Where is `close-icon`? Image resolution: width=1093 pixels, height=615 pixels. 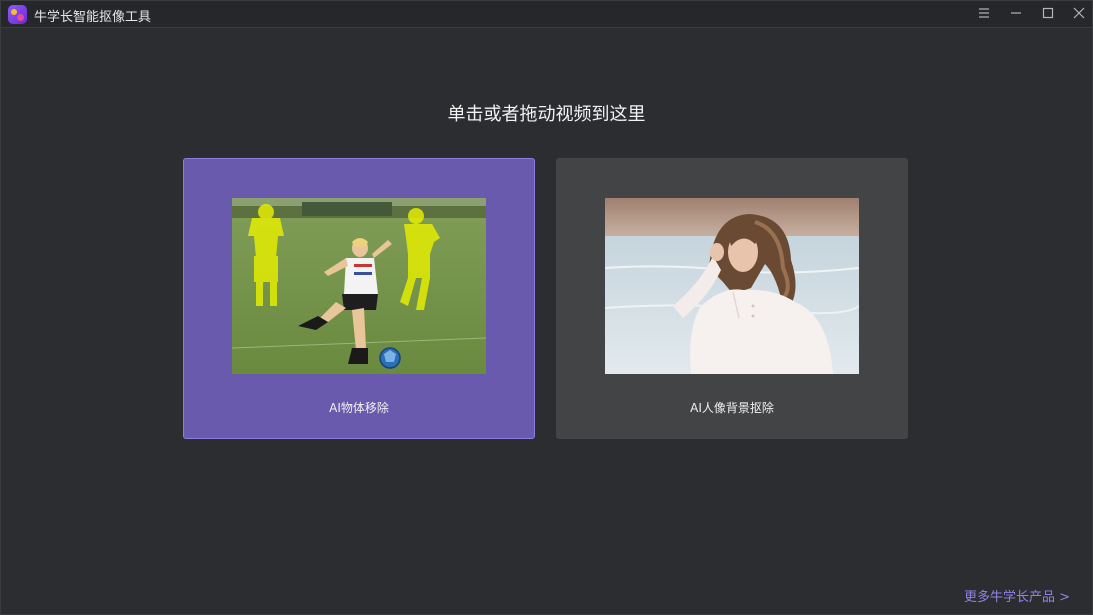 close-icon is located at coordinates (1079, 13).